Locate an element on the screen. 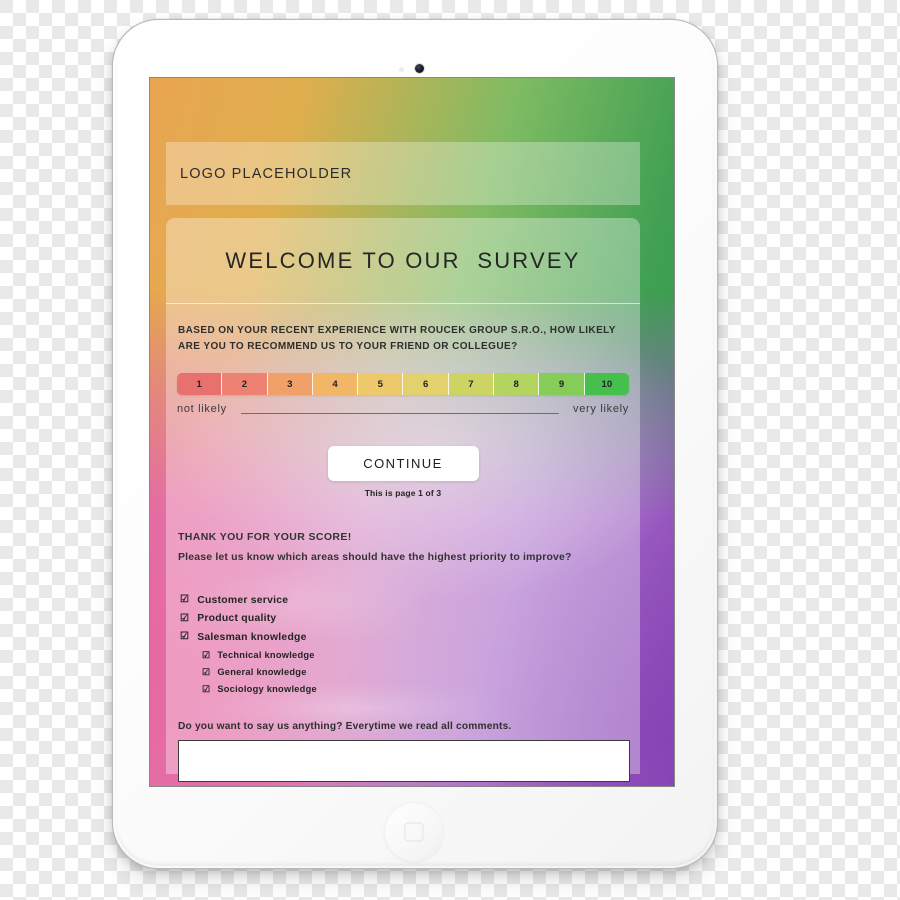 The height and width of the screenshot is (900, 900). option-label: Salesman knowledge is located at coordinates (252, 637).